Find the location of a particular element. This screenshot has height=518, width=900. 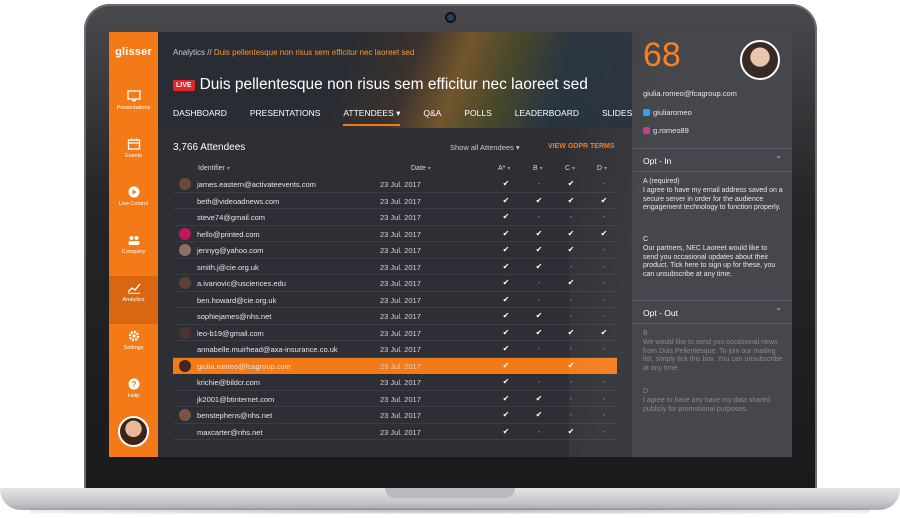

tab-attendees: ATTENDEES ▾ is located at coordinates (372, 117).